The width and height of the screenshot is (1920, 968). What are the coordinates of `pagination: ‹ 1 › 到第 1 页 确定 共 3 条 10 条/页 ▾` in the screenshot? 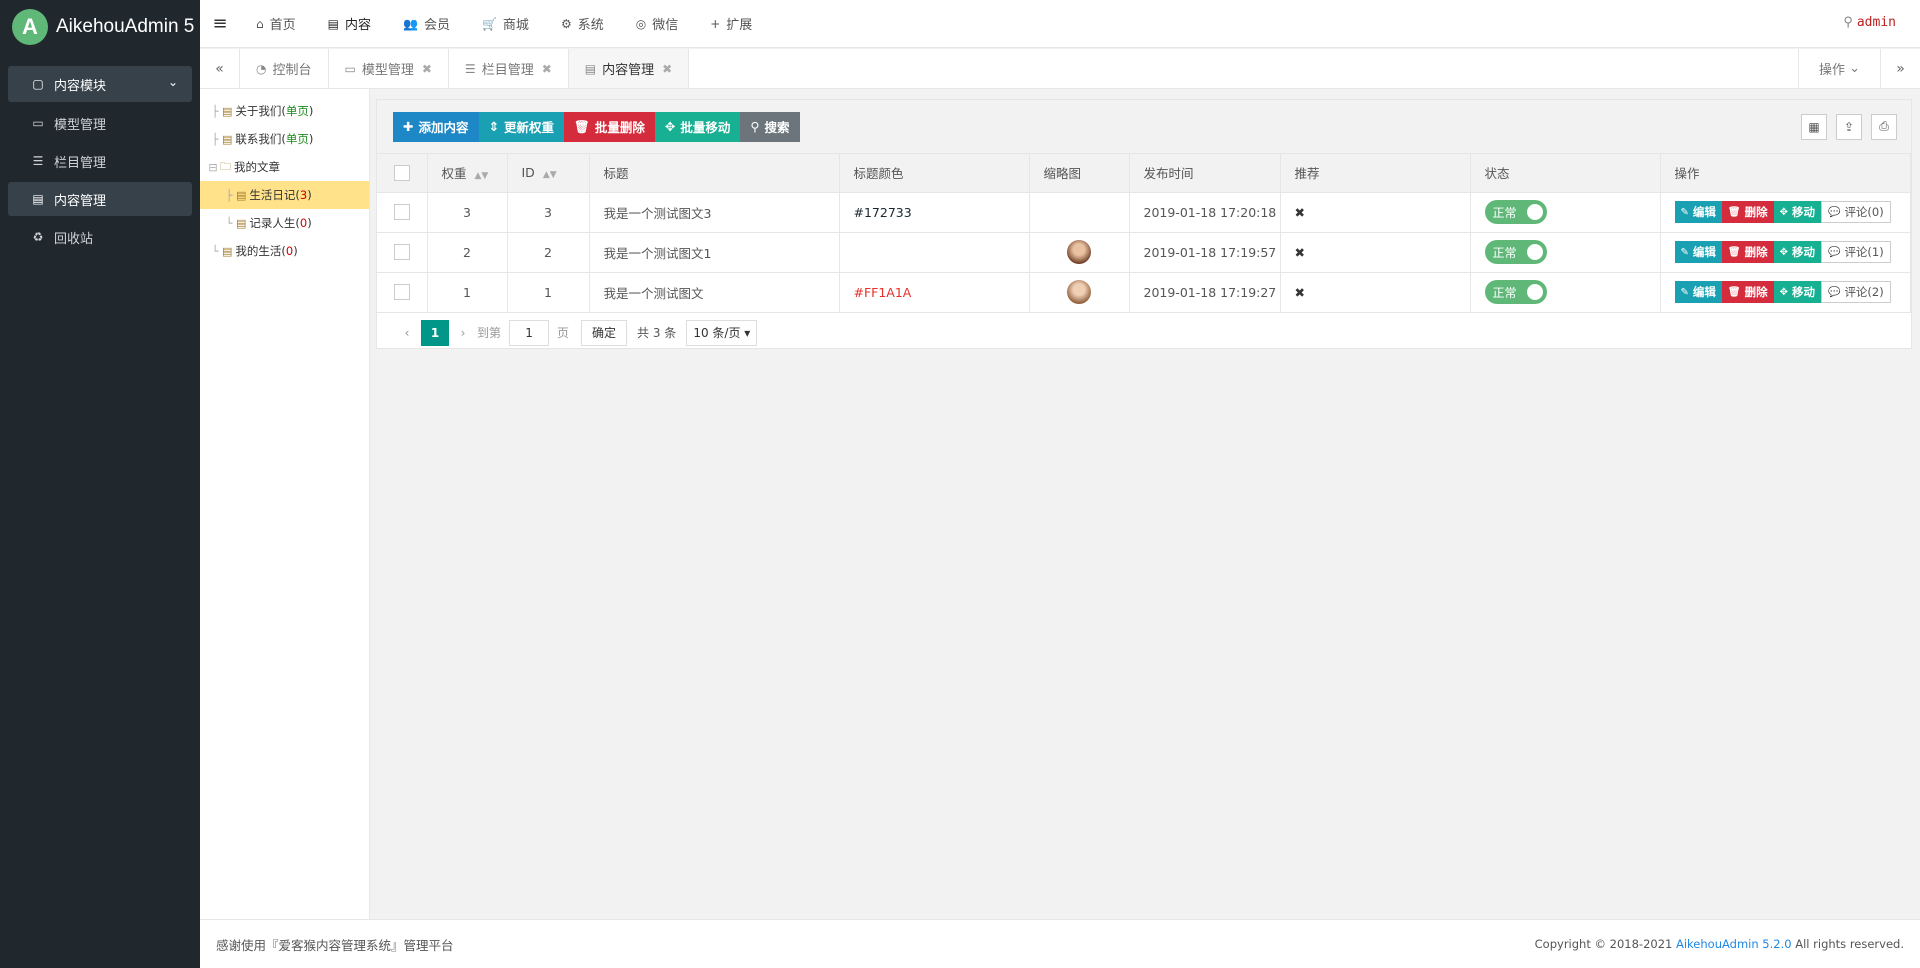 It's located at (1144, 333).